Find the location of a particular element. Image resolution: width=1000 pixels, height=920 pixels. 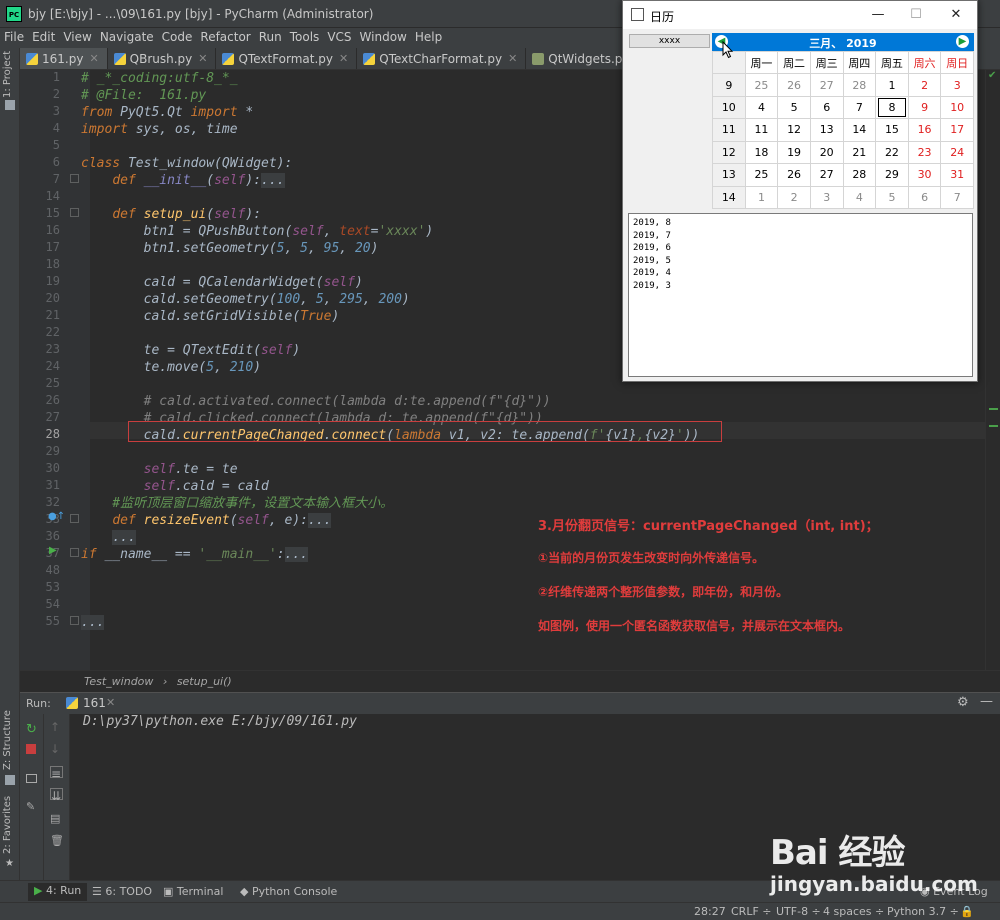

calendar-day: 14 is located at coordinates (859, 130).